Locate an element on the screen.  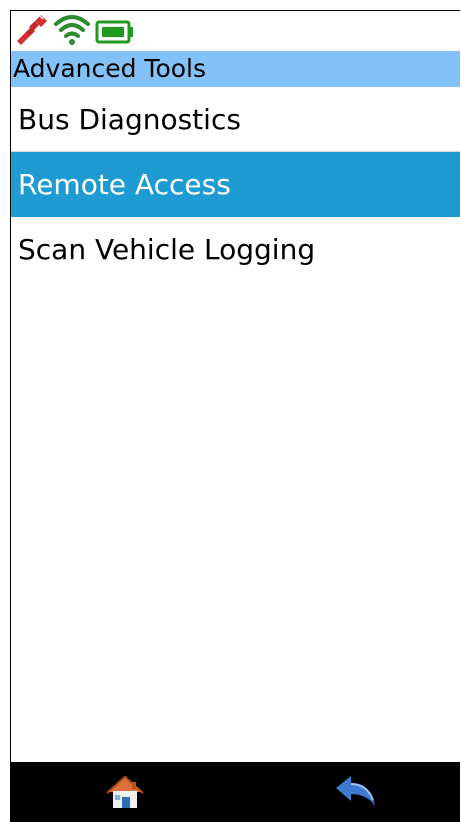
page-title: Advanced Tools is located at coordinates (110, 68).